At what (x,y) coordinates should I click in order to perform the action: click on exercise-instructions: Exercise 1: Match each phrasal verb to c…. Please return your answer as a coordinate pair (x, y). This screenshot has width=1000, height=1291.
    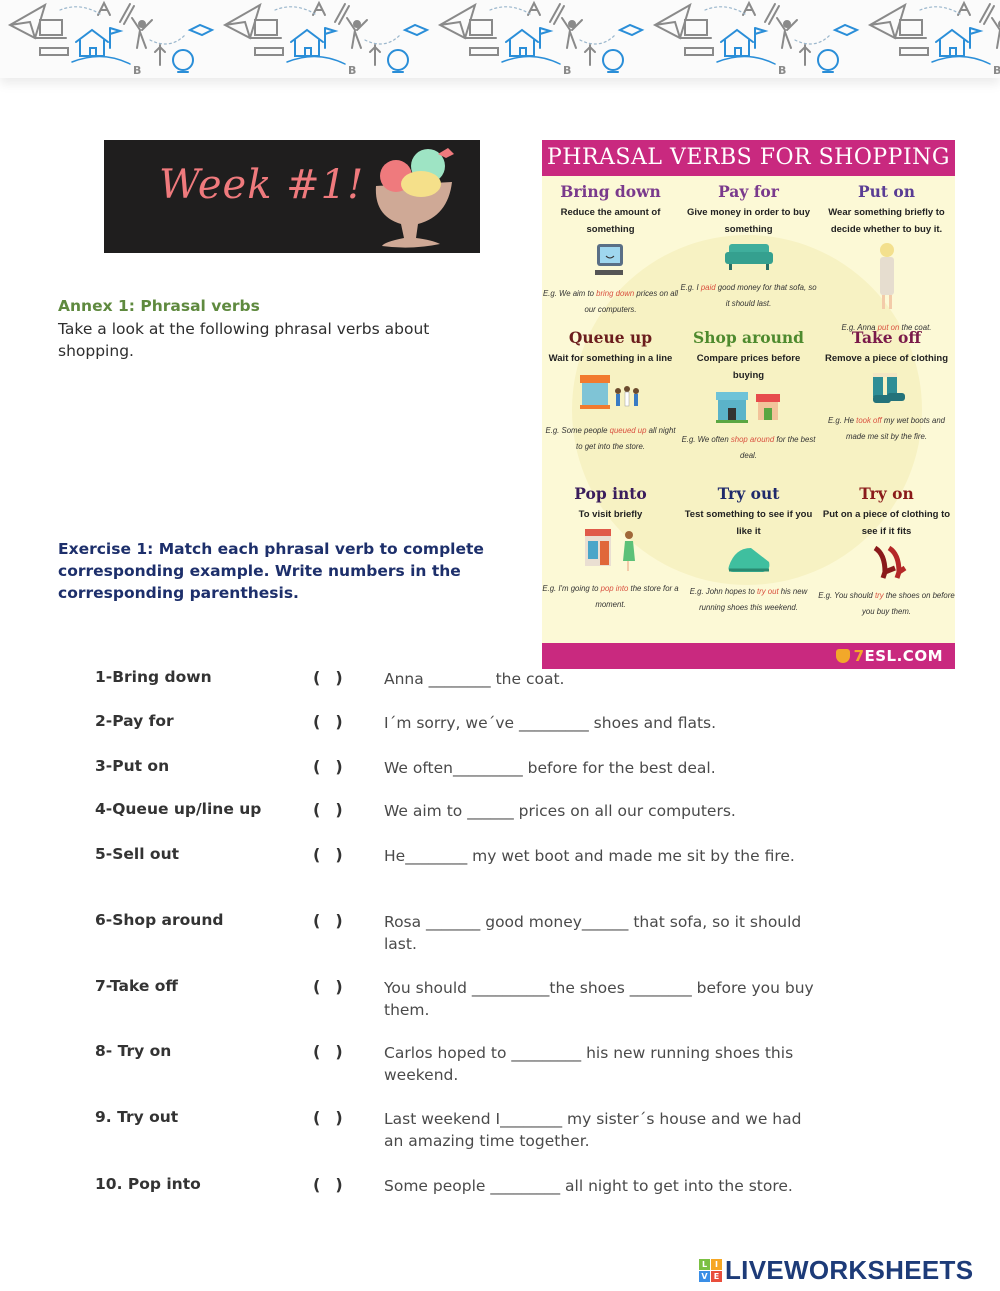
    Looking at the image, I should click on (271, 571).